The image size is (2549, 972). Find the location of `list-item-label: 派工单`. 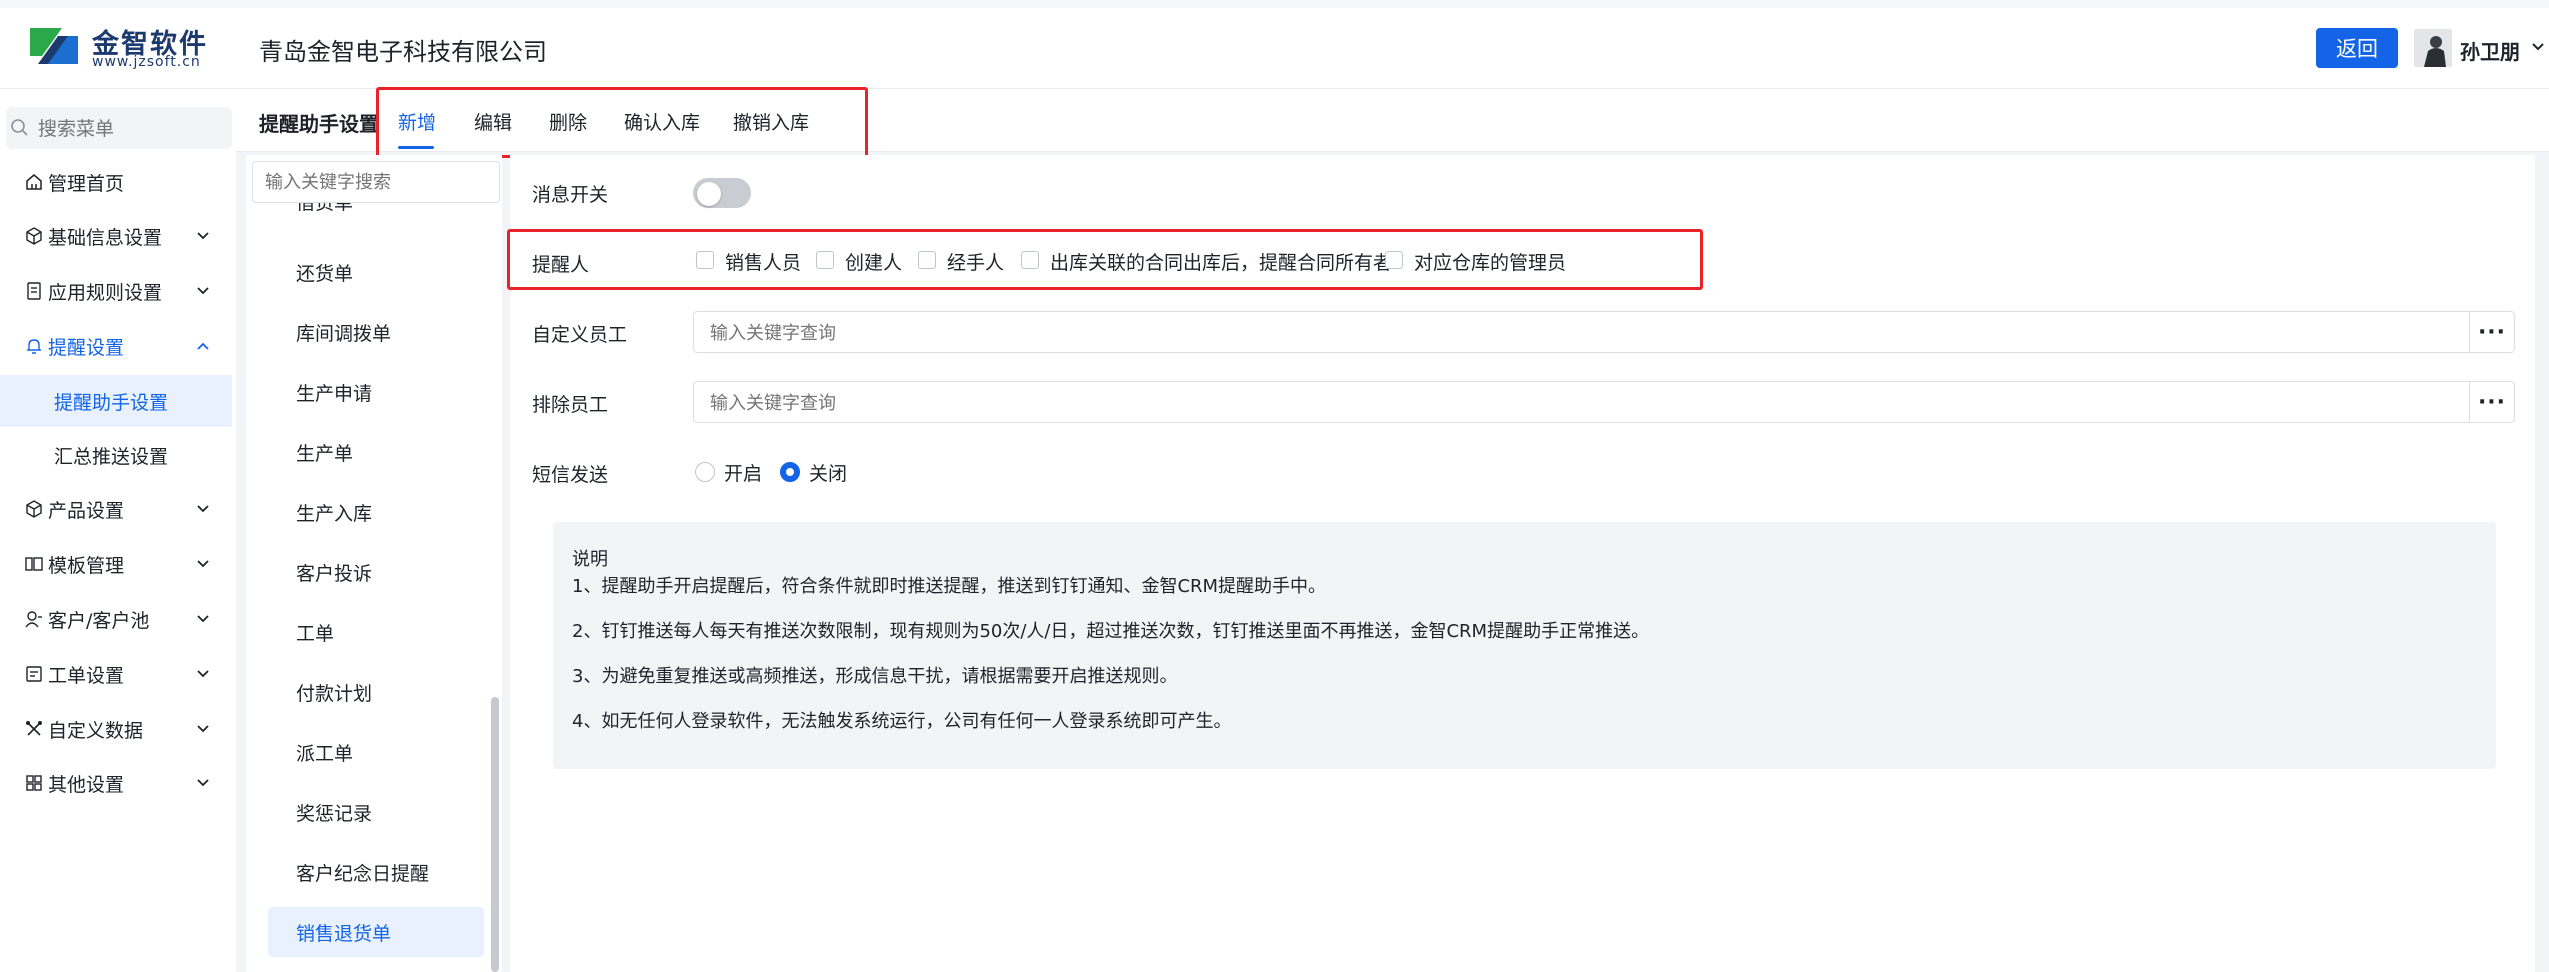

list-item-label: 派工单 is located at coordinates (325, 753).